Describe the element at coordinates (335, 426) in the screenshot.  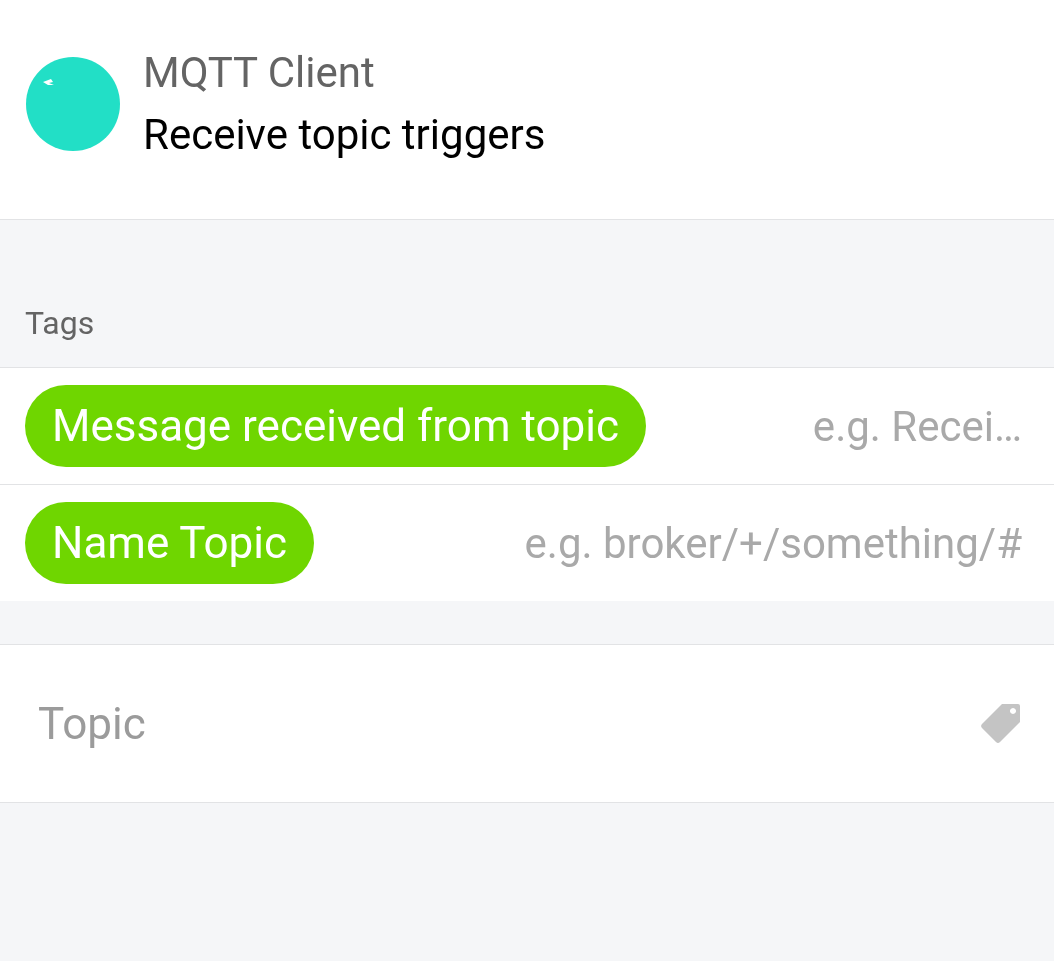
I see `tag-chip: Message received from topic` at that location.